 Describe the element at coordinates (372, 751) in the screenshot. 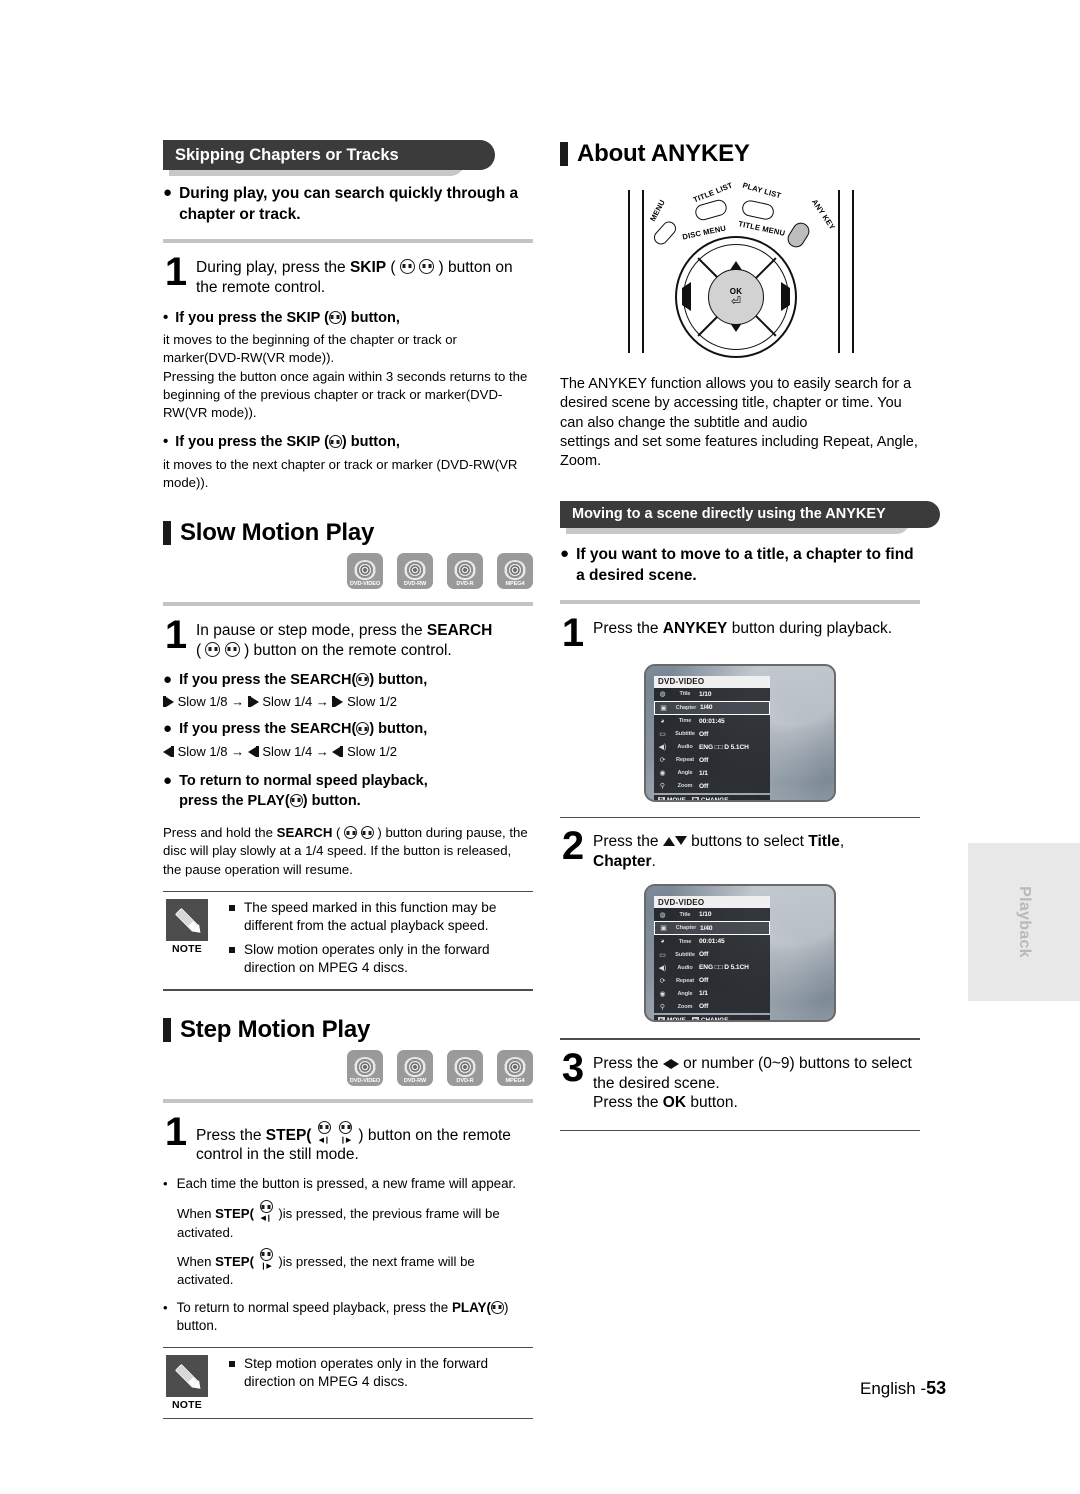

I see `slow-reverse-value-3: Slow 1/2` at that location.